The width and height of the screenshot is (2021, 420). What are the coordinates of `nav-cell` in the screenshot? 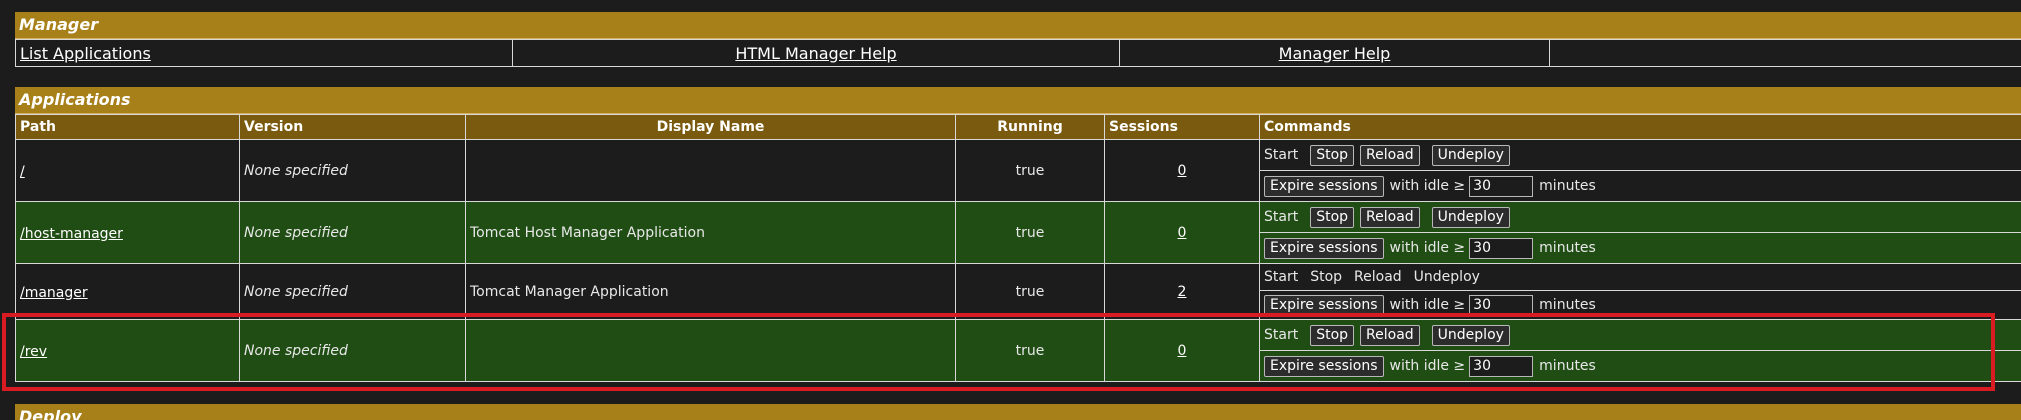 It's located at (1785, 53).